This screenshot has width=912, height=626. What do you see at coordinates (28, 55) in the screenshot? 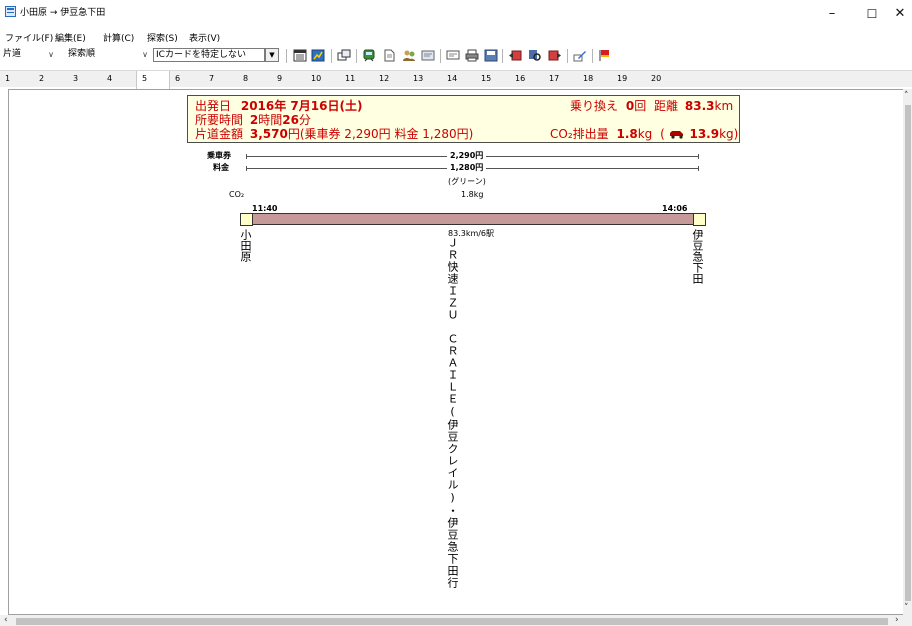
I see `direction-select: 片道 ∨` at bounding box center [28, 55].